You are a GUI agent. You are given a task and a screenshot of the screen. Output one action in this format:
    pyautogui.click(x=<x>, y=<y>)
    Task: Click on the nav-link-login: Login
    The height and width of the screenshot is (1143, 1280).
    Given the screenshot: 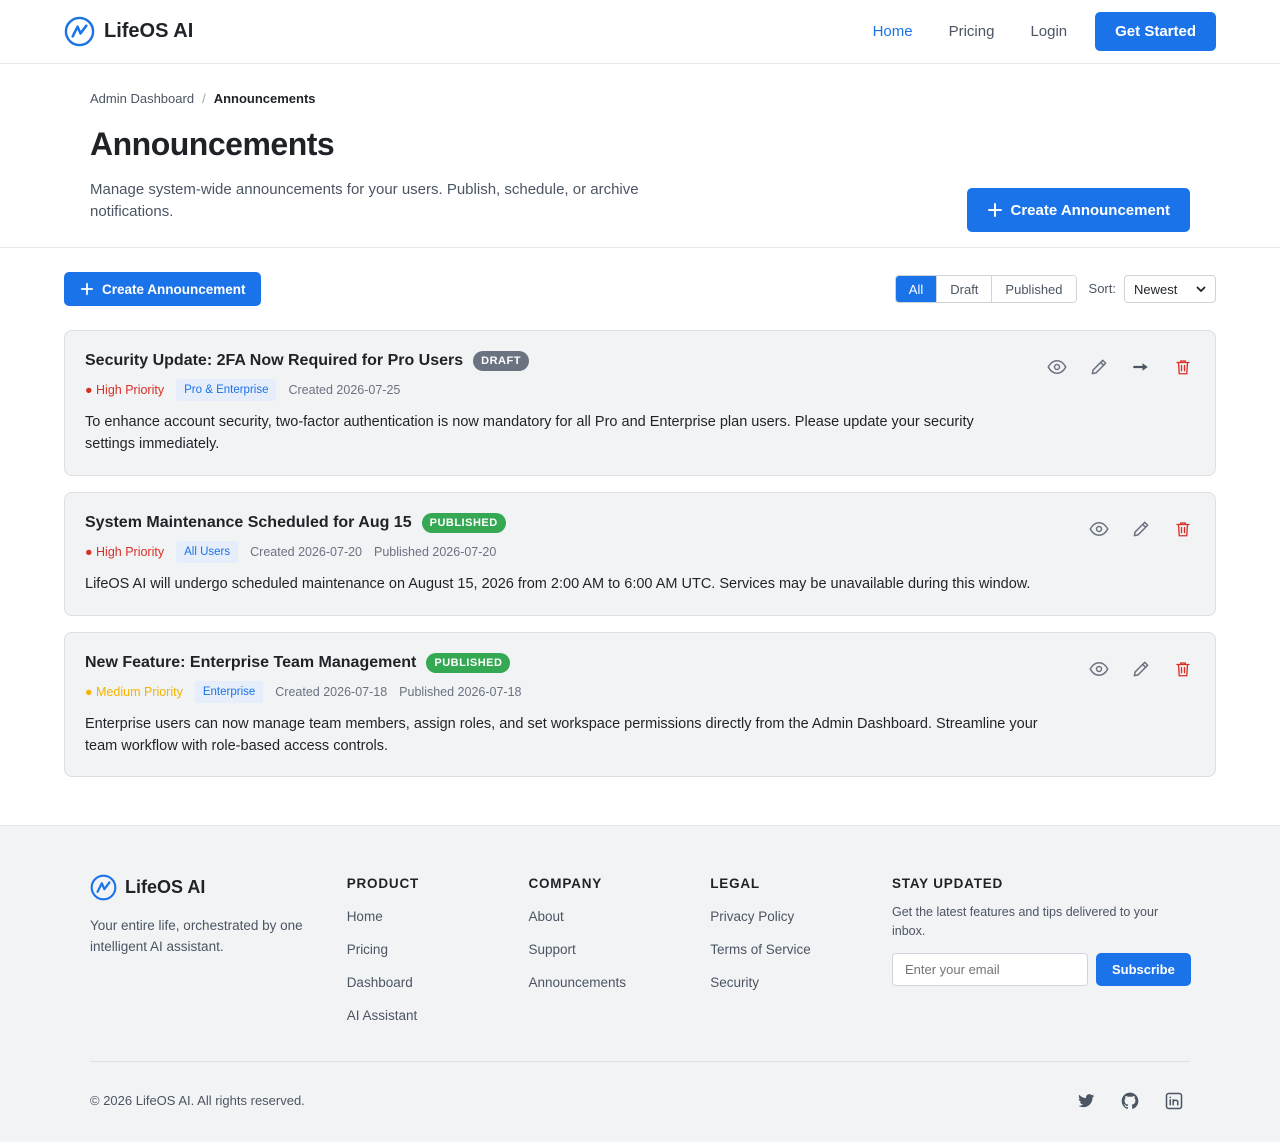 What is the action you would take?
    pyautogui.click(x=1048, y=31)
    